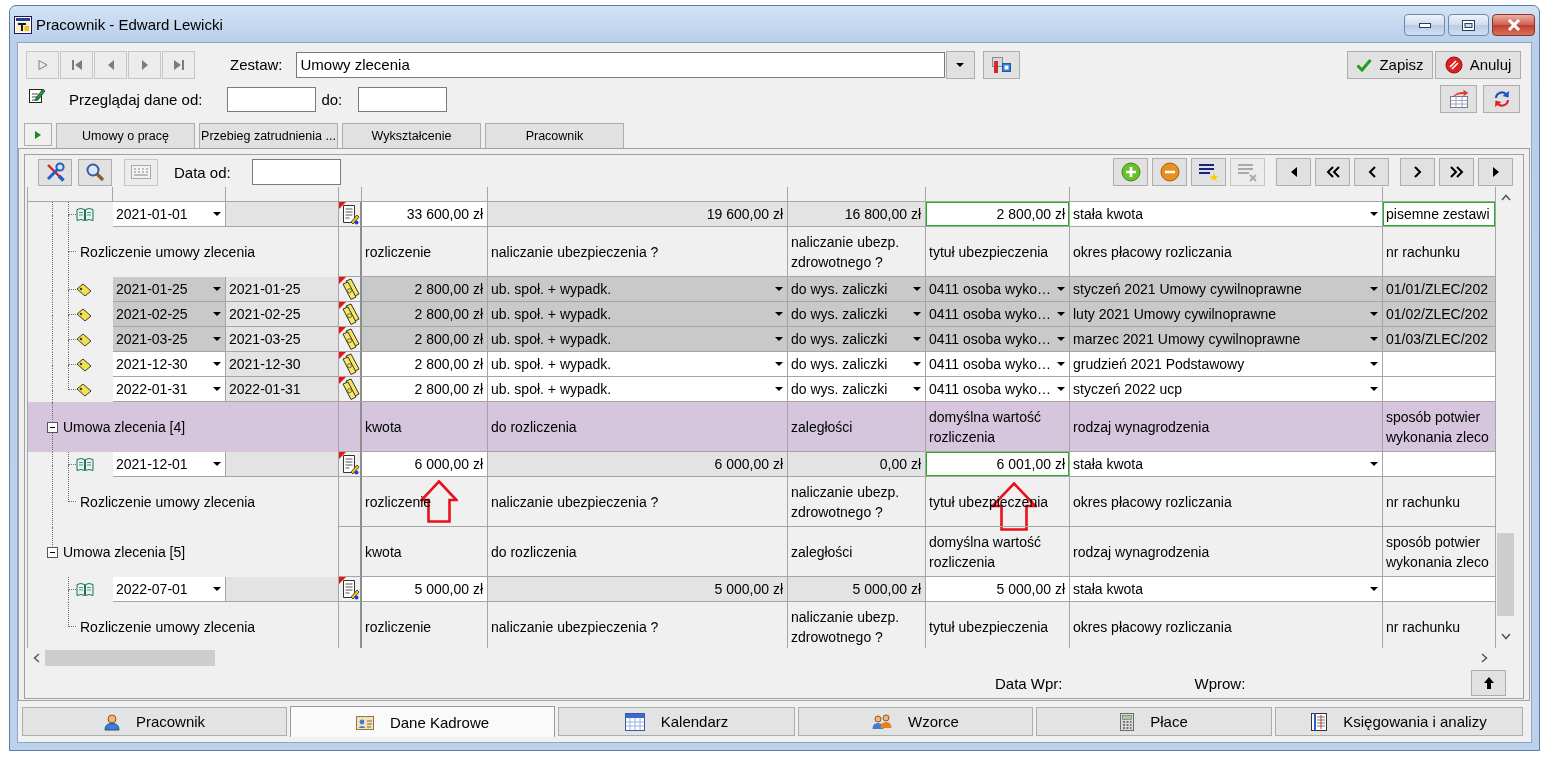  Describe the element at coordinates (1226, 389) in the screenshot. I see `pay-period-dropdown: styczeń 2022 ucp` at that location.